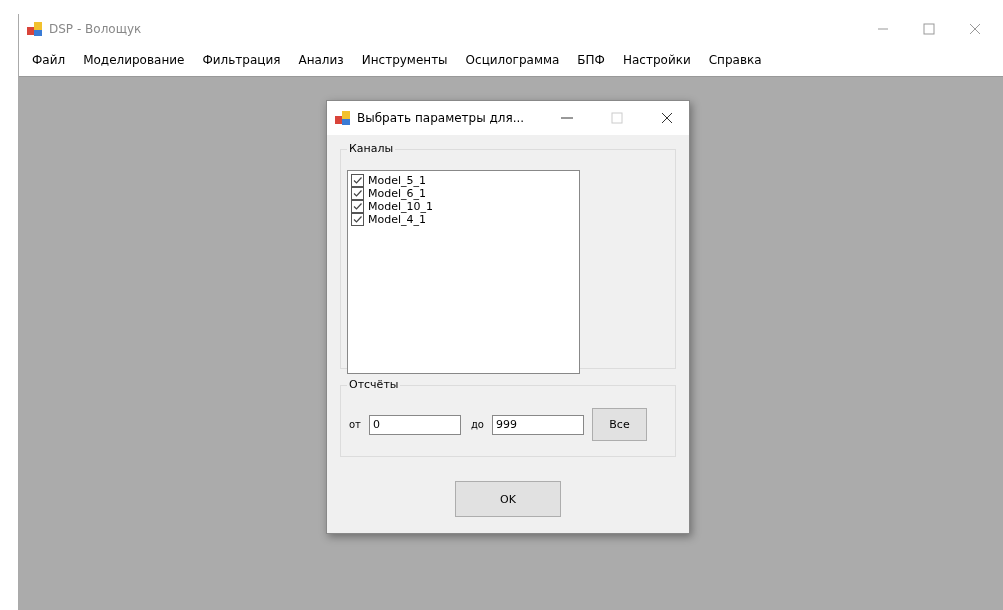 This screenshot has height=610, width=1003. Describe the element at coordinates (667, 118) in the screenshot. I see `close-icon` at that location.